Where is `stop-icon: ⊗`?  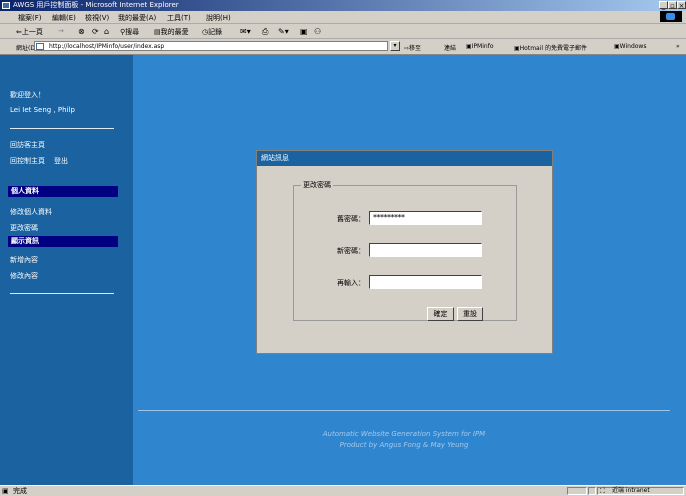 stop-icon: ⊗ is located at coordinates (81, 31).